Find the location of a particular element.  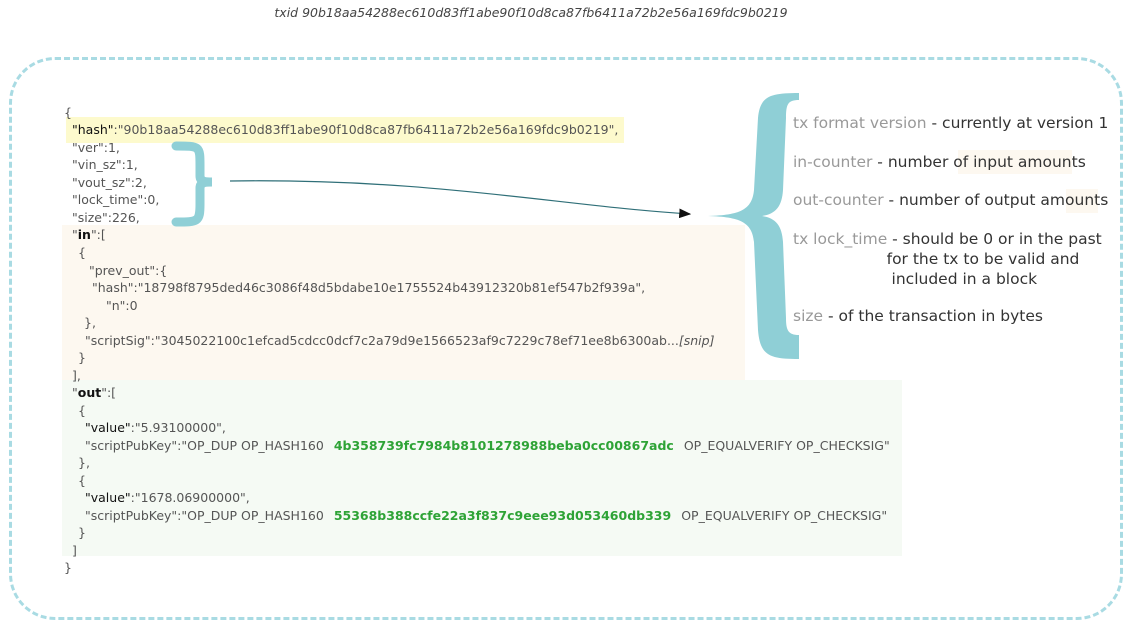

value-amount: :"5.93100000", is located at coordinates (178, 427).